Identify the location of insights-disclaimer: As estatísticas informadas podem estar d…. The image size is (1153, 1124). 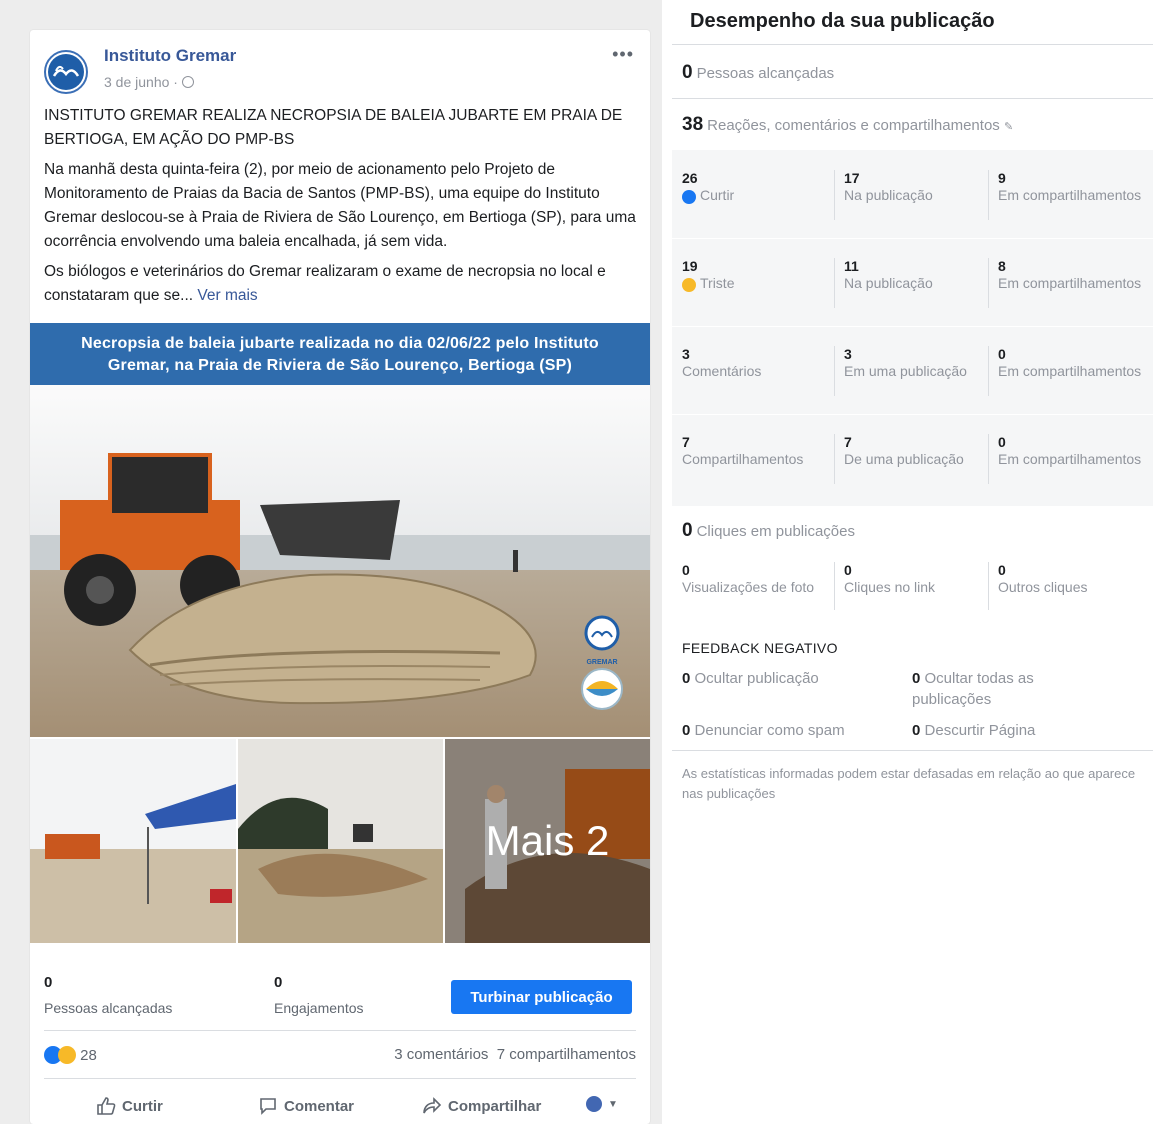
(909, 783).